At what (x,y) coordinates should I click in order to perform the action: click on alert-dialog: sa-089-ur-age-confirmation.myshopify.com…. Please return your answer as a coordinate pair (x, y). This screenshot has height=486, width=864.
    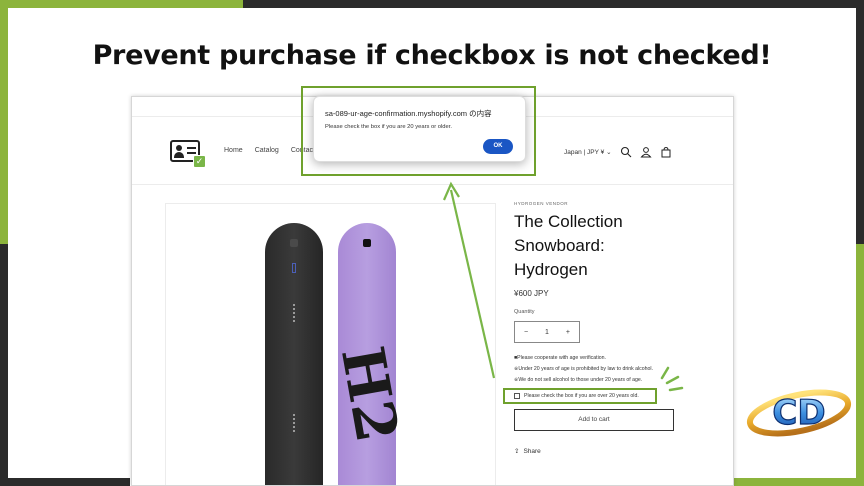
    Looking at the image, I should click on (419, 129).